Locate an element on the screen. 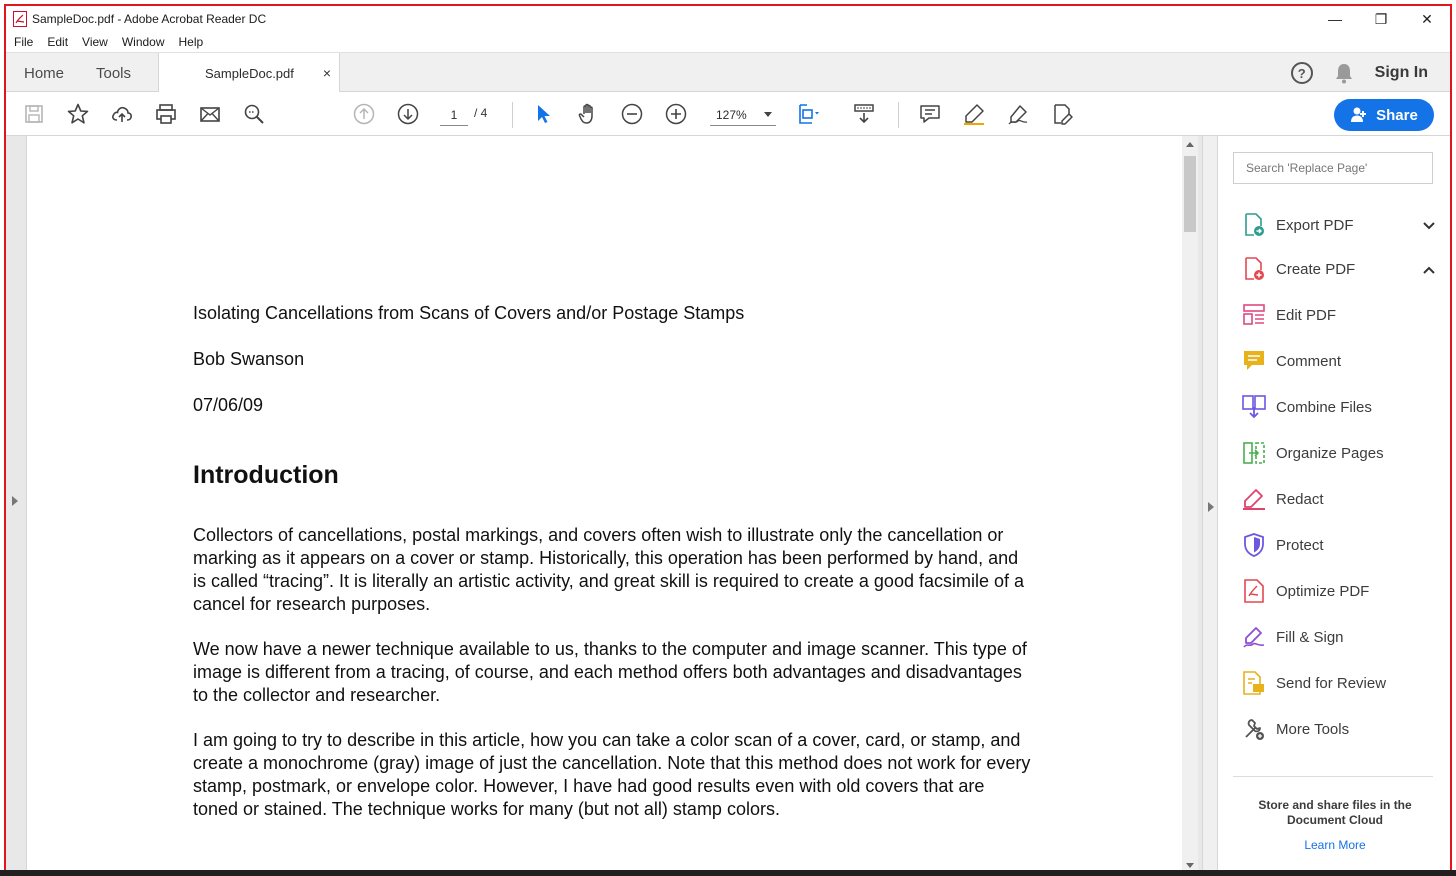  tool-label: Protect is located at coordinates (1300, 545).